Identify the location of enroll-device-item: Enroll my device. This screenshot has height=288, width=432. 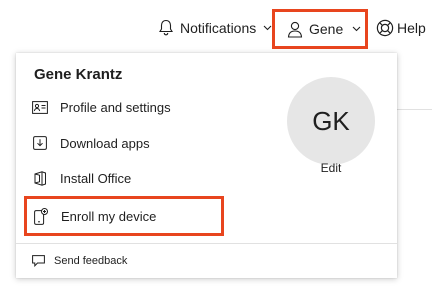
(124, 216).